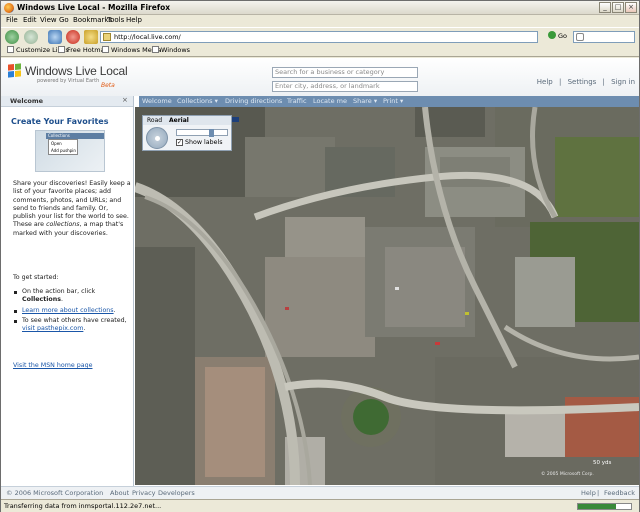 The image size is (640, 512). Describe the element at coordinates (56, 143) in the screenshot. I see `illus-open-label: Open` at that location.